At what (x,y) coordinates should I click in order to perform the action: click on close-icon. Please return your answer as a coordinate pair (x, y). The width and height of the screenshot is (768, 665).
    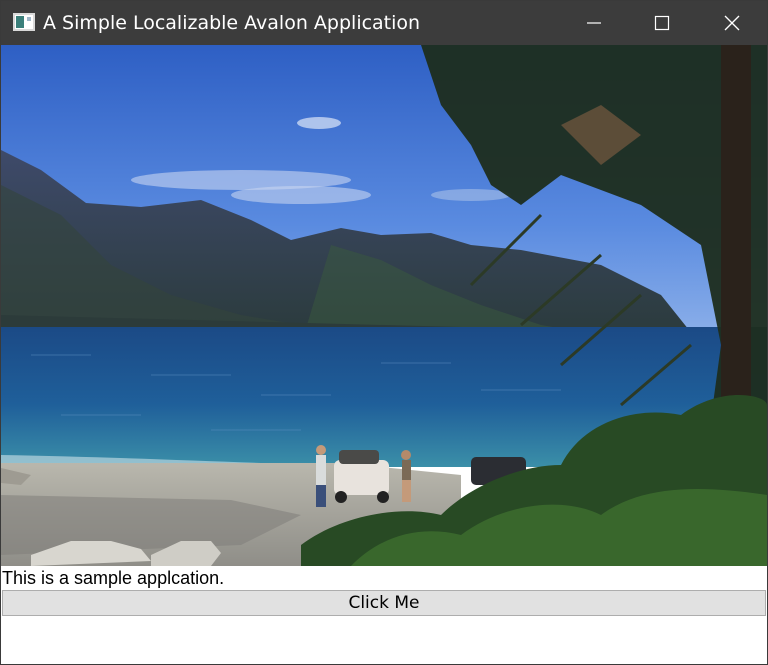
    Looking at the image, I should click on (732, 23).